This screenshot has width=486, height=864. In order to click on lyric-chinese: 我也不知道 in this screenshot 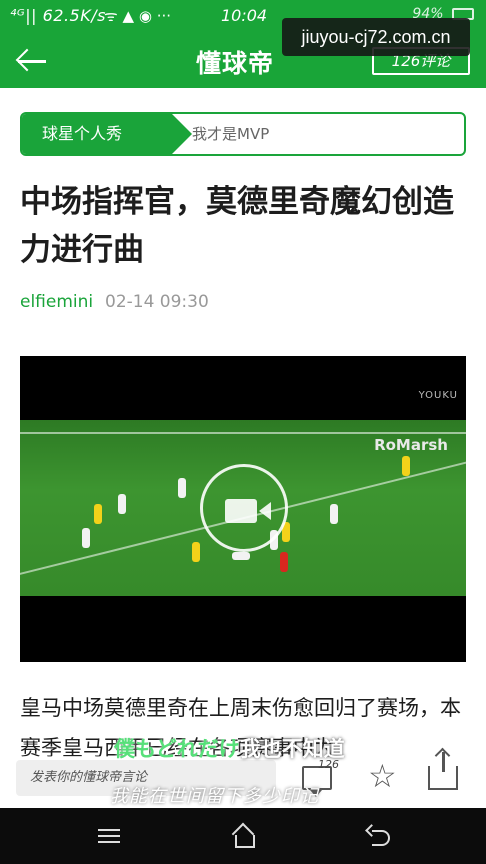, I will do `click(292, 749)`.